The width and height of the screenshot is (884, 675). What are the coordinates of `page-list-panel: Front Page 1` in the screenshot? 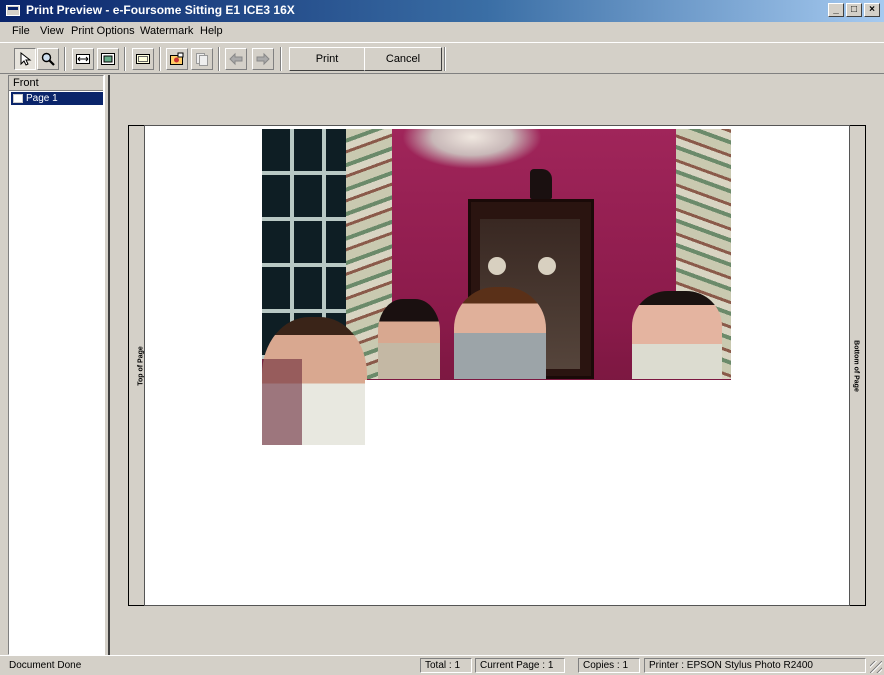 It's located at (56, 365).